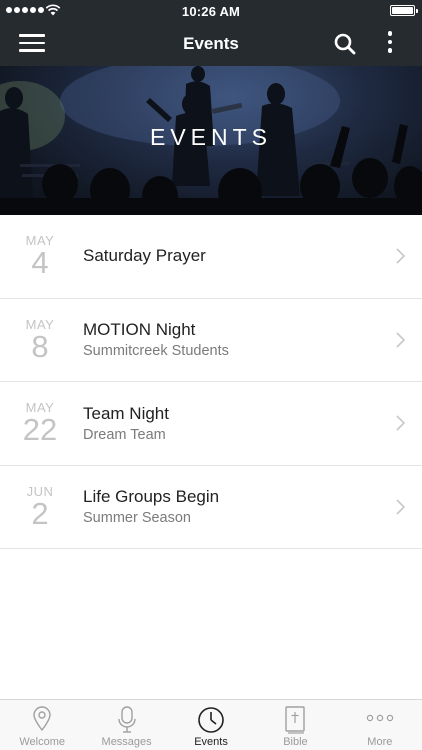 This screenshot has width=422, height=750. Describe the element at coordinates (42, 719) in the screenshot. I see `location-pin-icon` at that location.